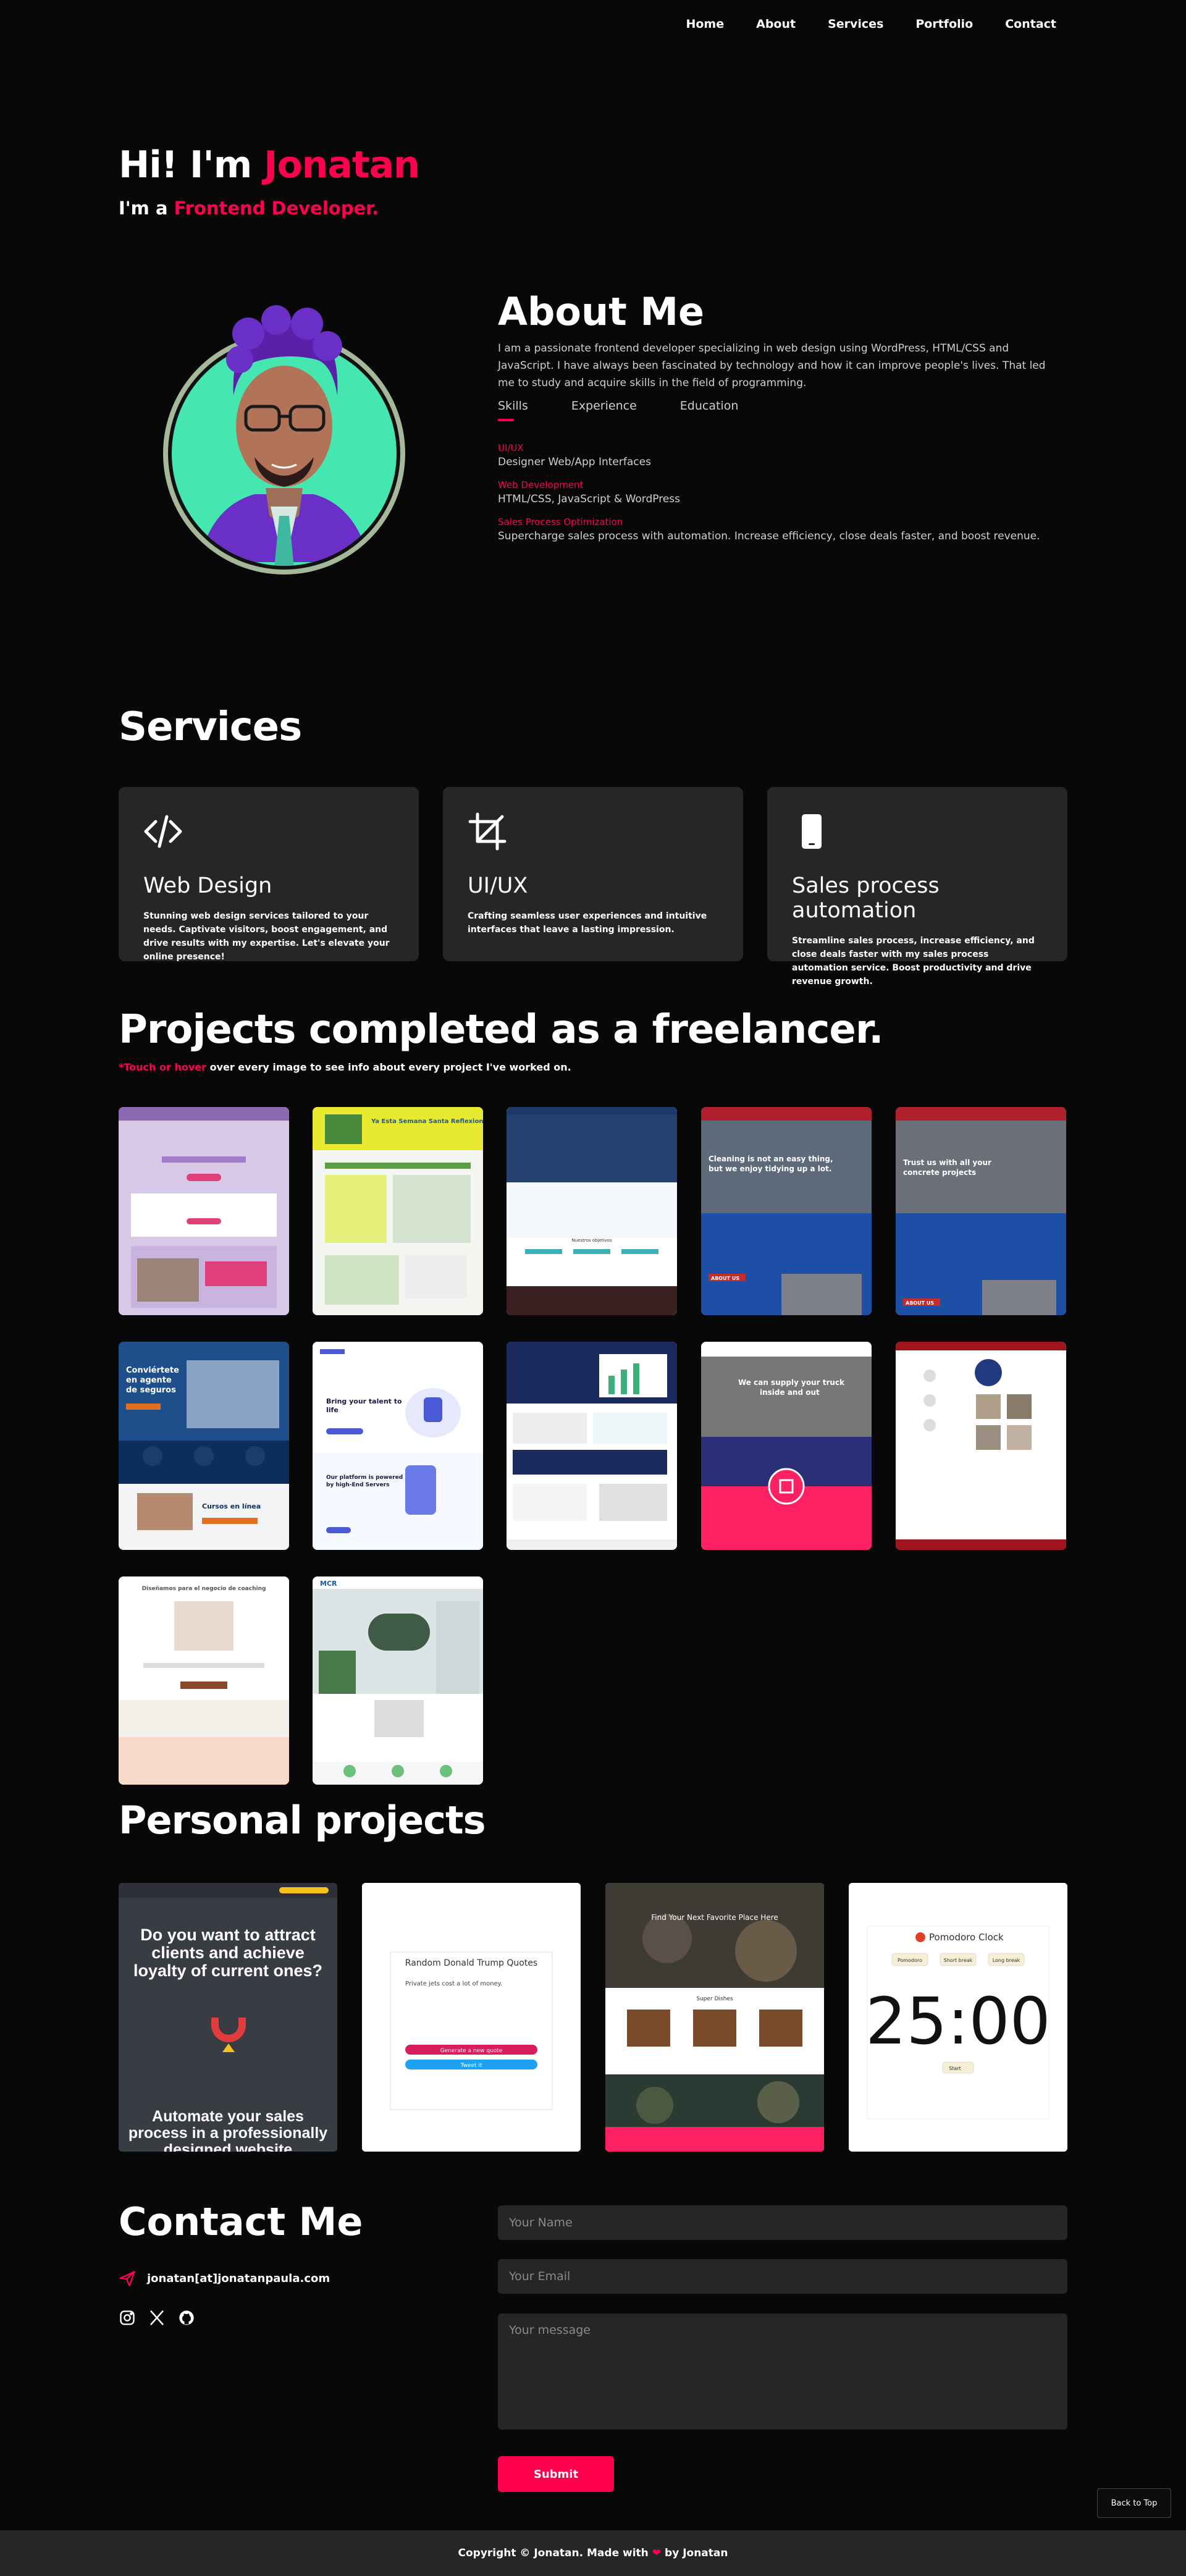 The image size is (1186, 2576). What do you see at coordinates (513, 410) in the screenshot?
I see `tab-skills: Skills` at bounding box center [513, 410].